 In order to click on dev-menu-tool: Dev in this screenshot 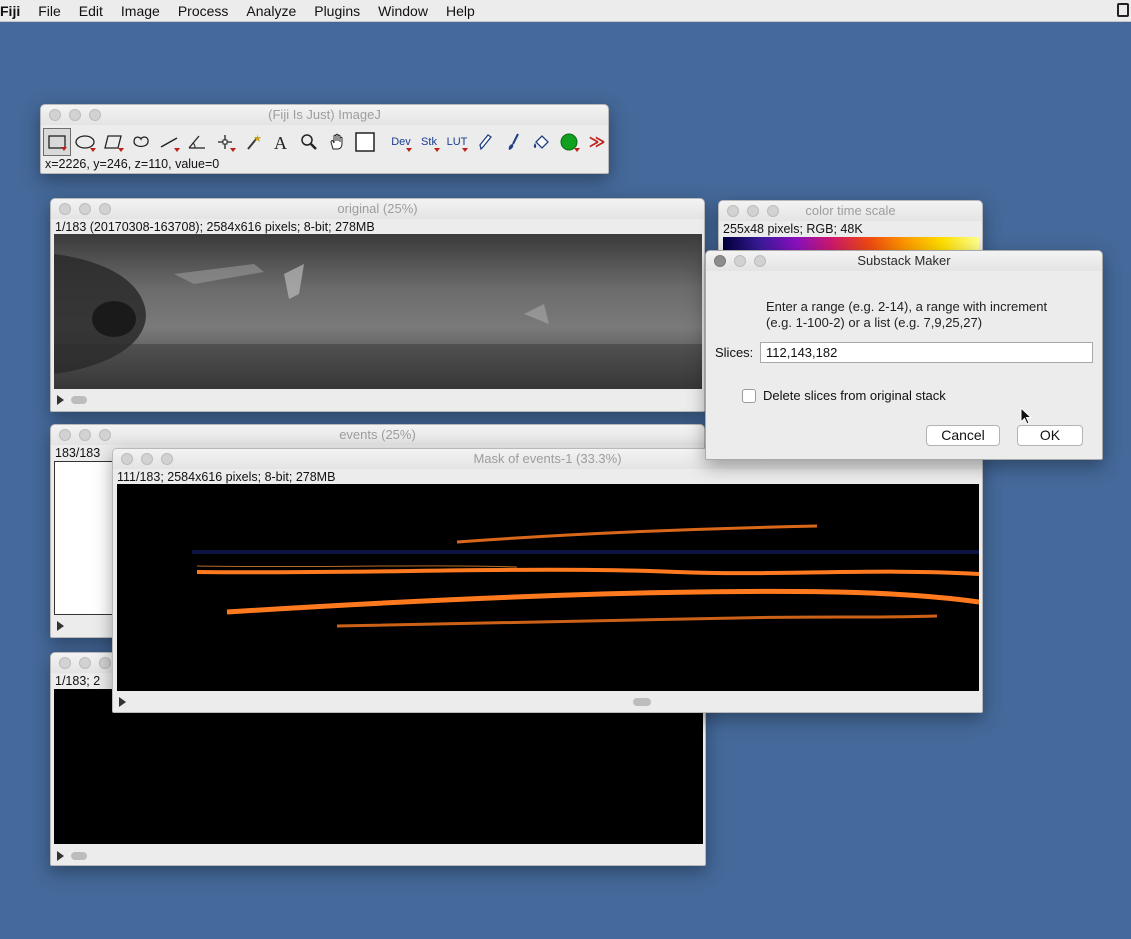, I will do `click(401, 142)`.